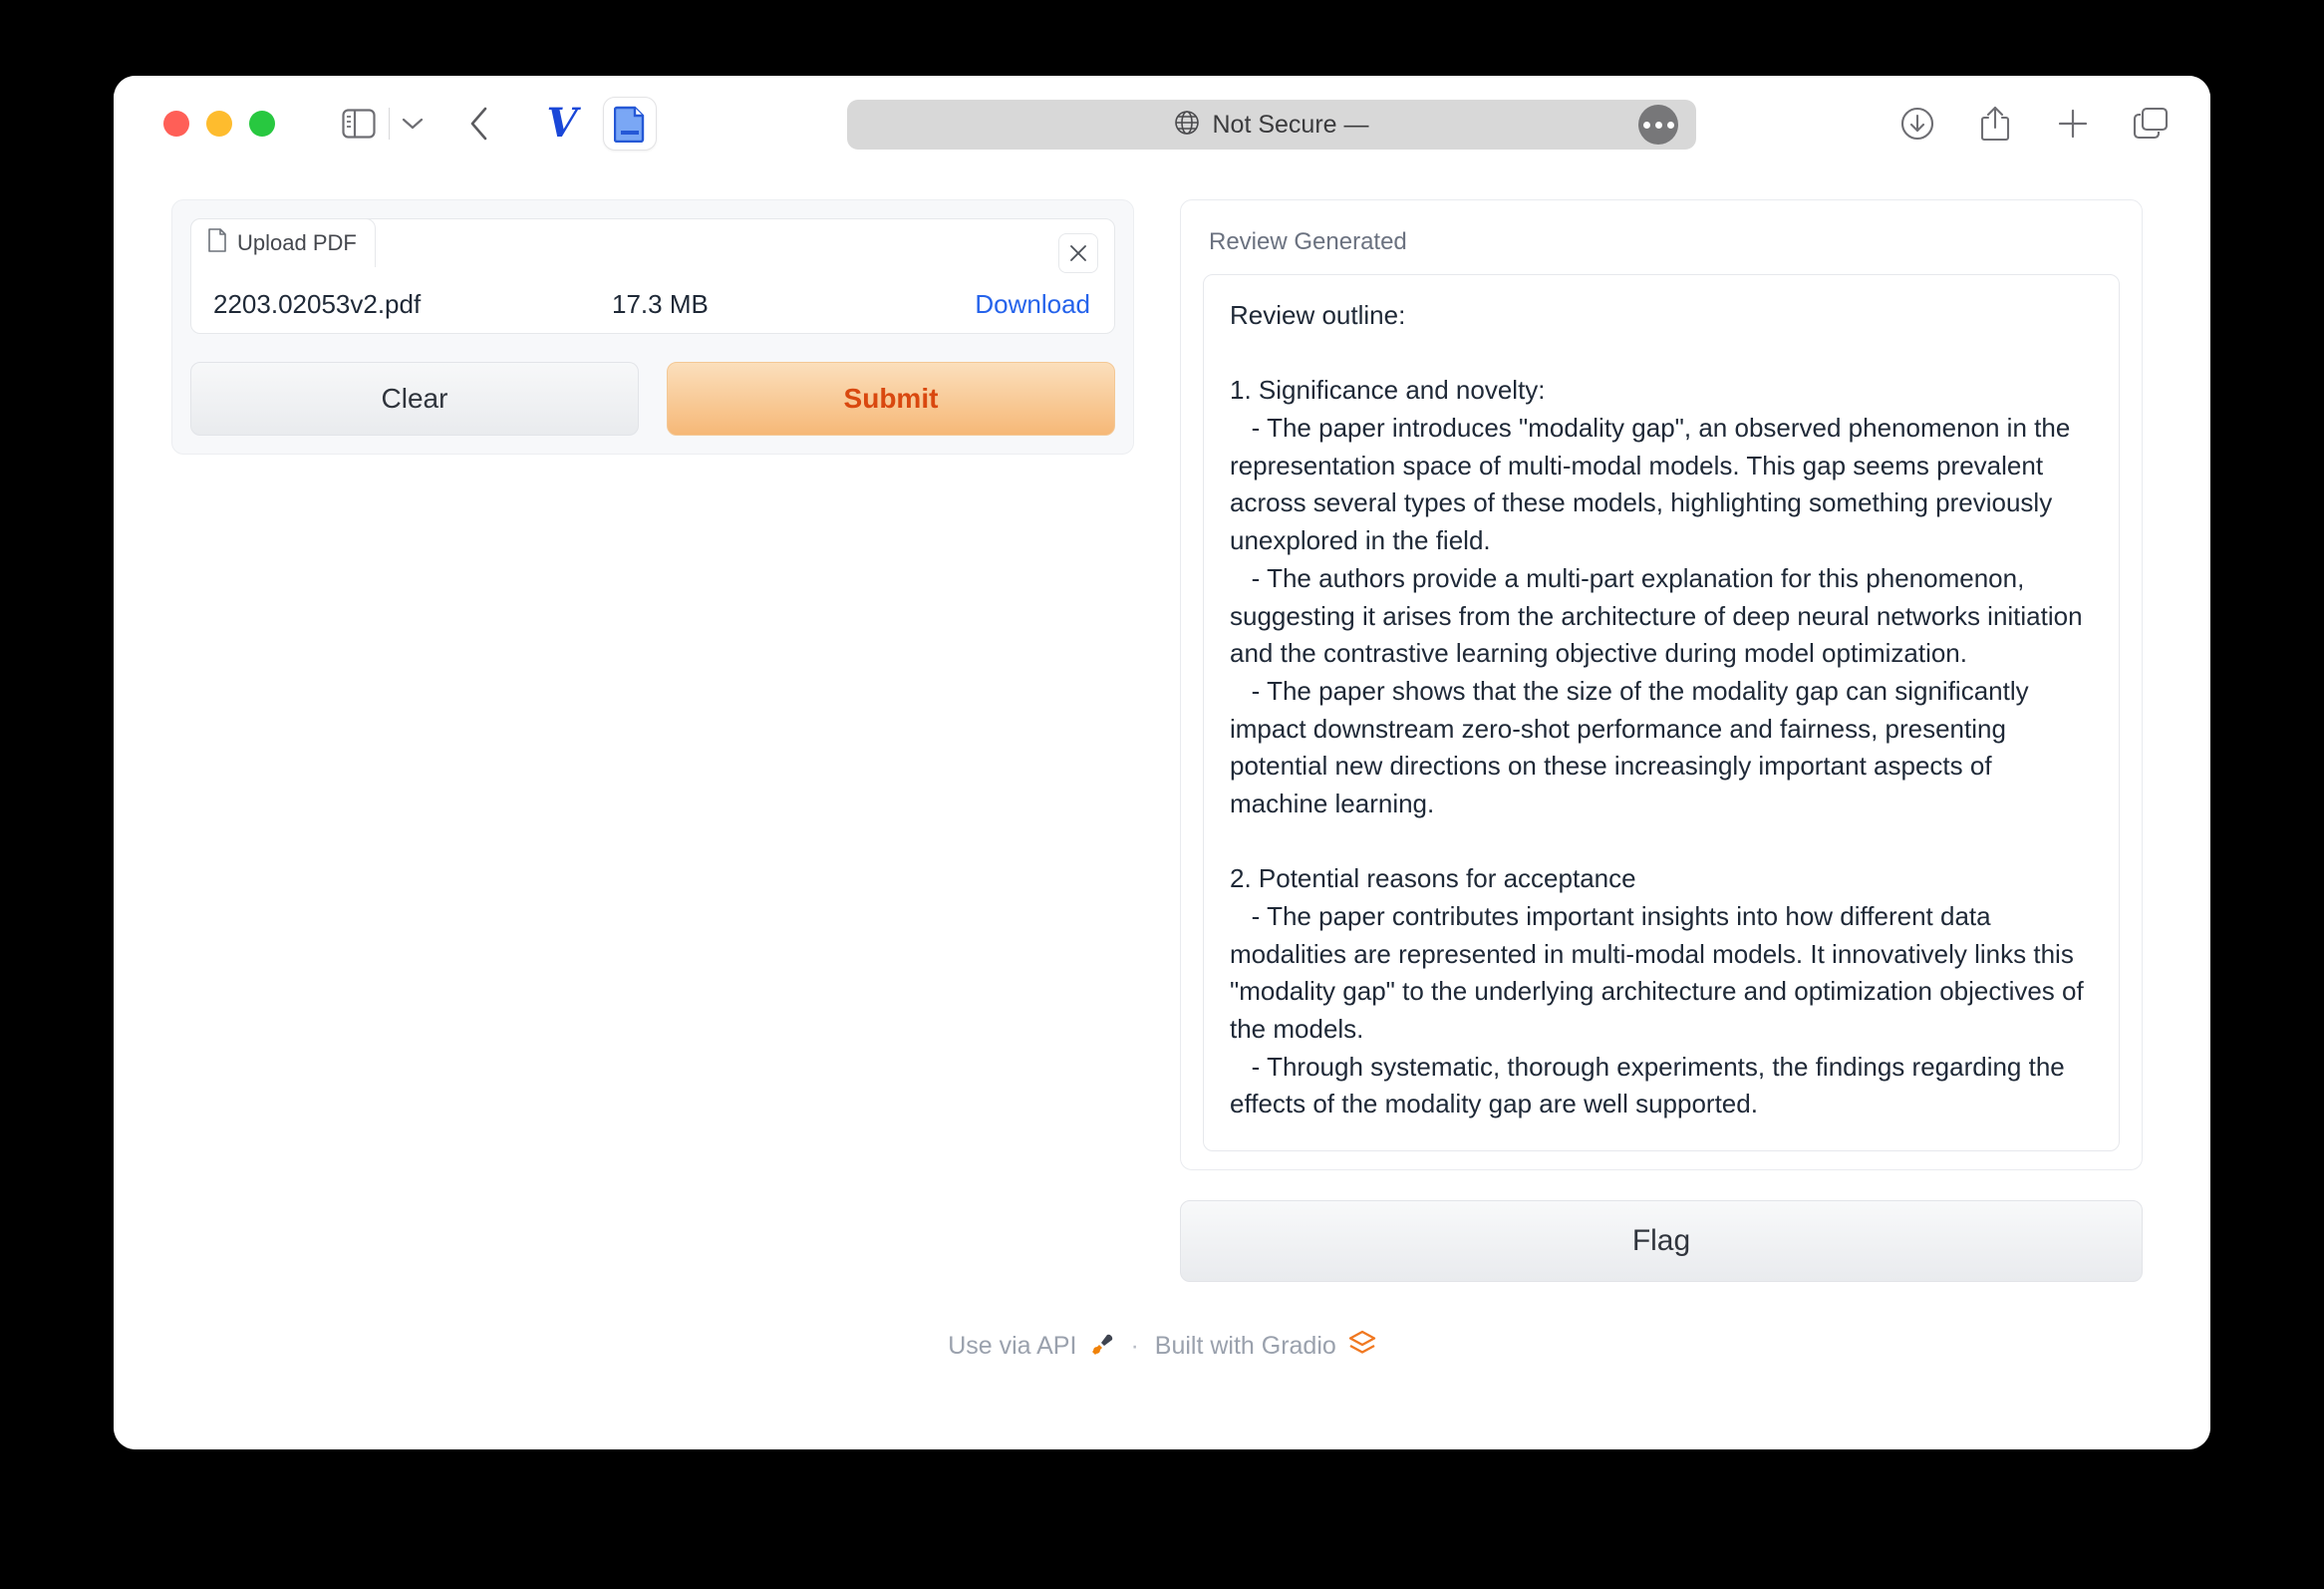 This screenshot has width=2324, height=1589. Describe the element at coordinates (1032, 304) in the screenshot. I see `download-link: Download` at that location.